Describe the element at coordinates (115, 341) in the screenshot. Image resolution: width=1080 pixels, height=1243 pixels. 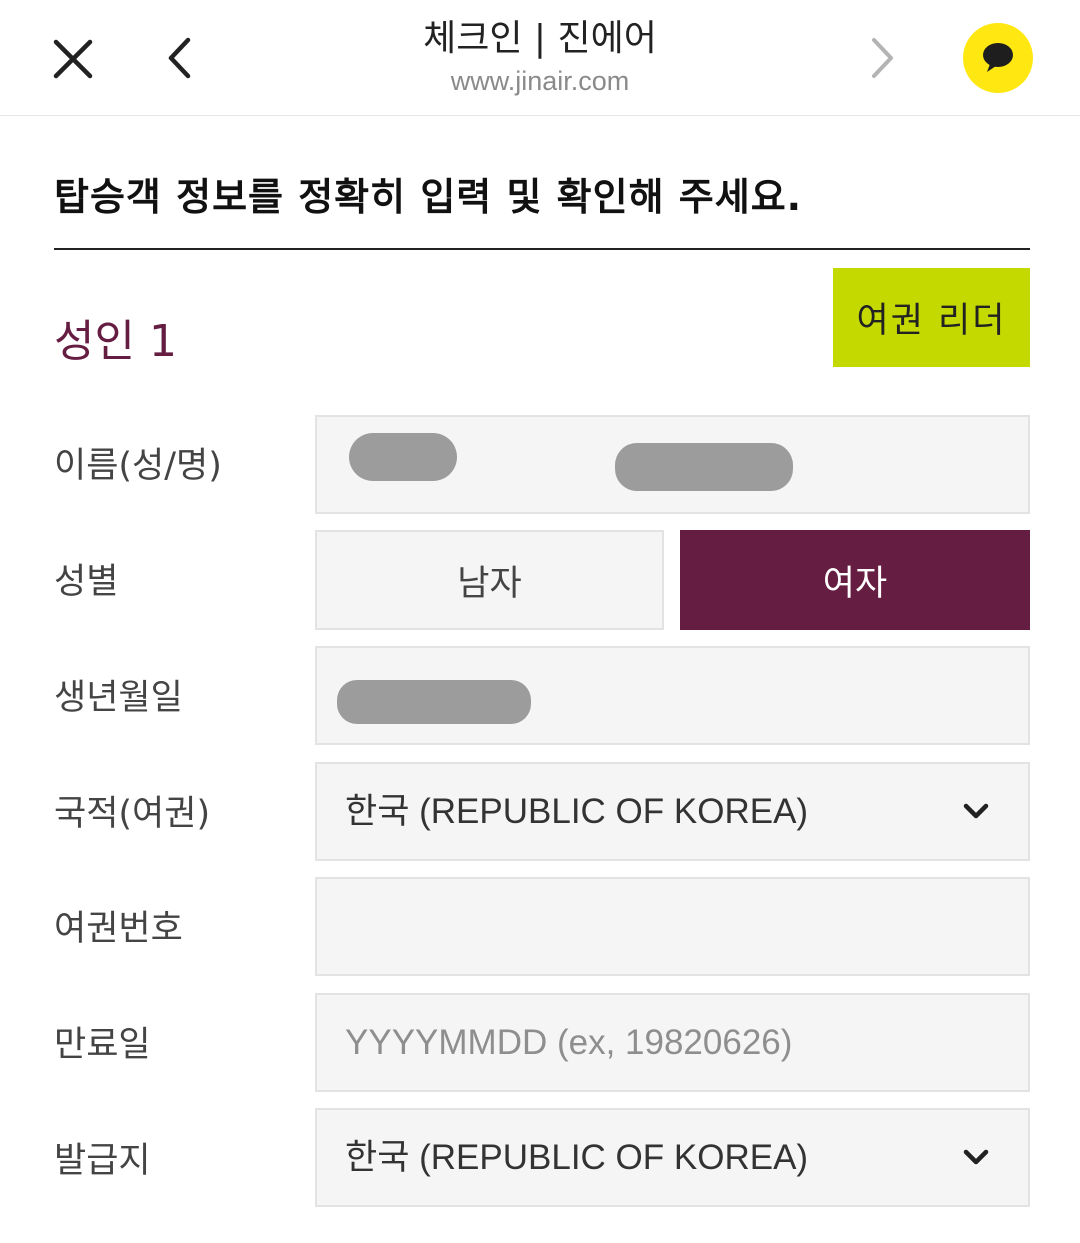
I see `passenger-label: 성인 1` at that location.